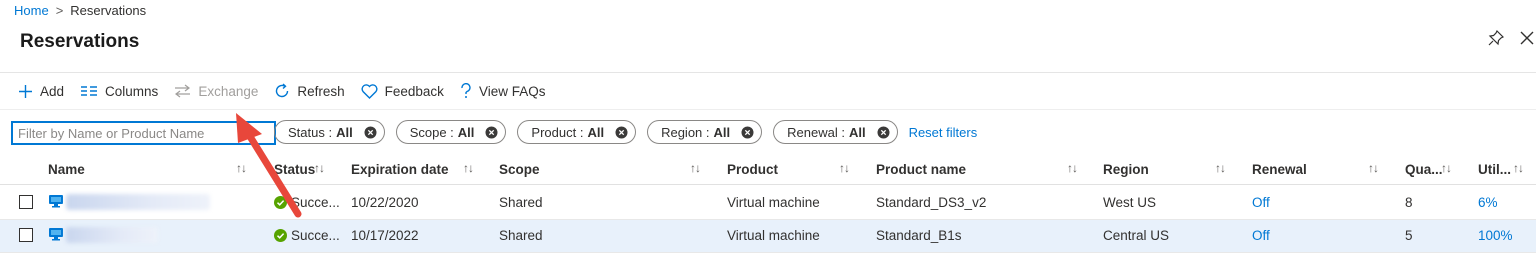 This screenshot has width=1536, height=256. Describe the element at coordinates (1495, 235) in the screenshot. I see `utilization-link: 100%` at that location.